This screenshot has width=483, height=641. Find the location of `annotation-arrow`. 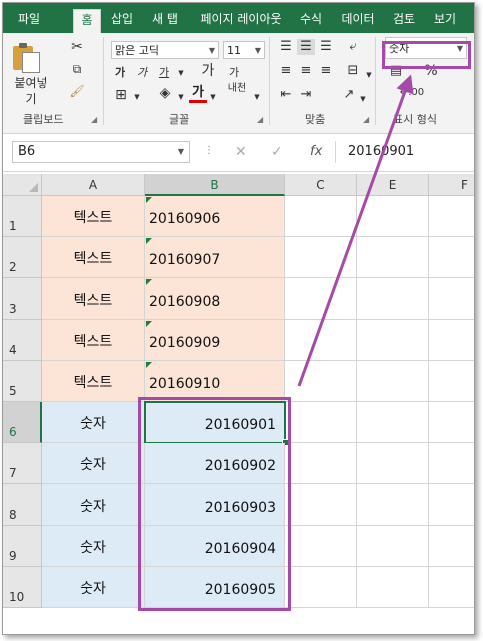

annotation-arrow is located at coordinates (355, 230).